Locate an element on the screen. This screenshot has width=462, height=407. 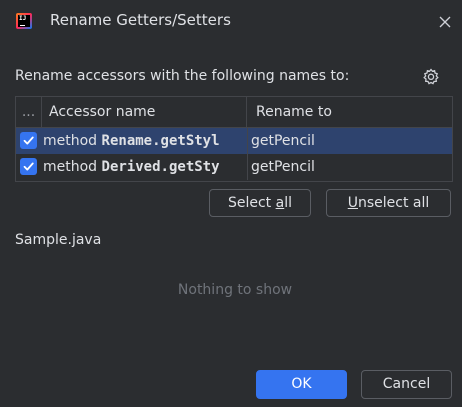
title-bar: IJ Rename Getters/Setters is located at coordinates (231, 21).